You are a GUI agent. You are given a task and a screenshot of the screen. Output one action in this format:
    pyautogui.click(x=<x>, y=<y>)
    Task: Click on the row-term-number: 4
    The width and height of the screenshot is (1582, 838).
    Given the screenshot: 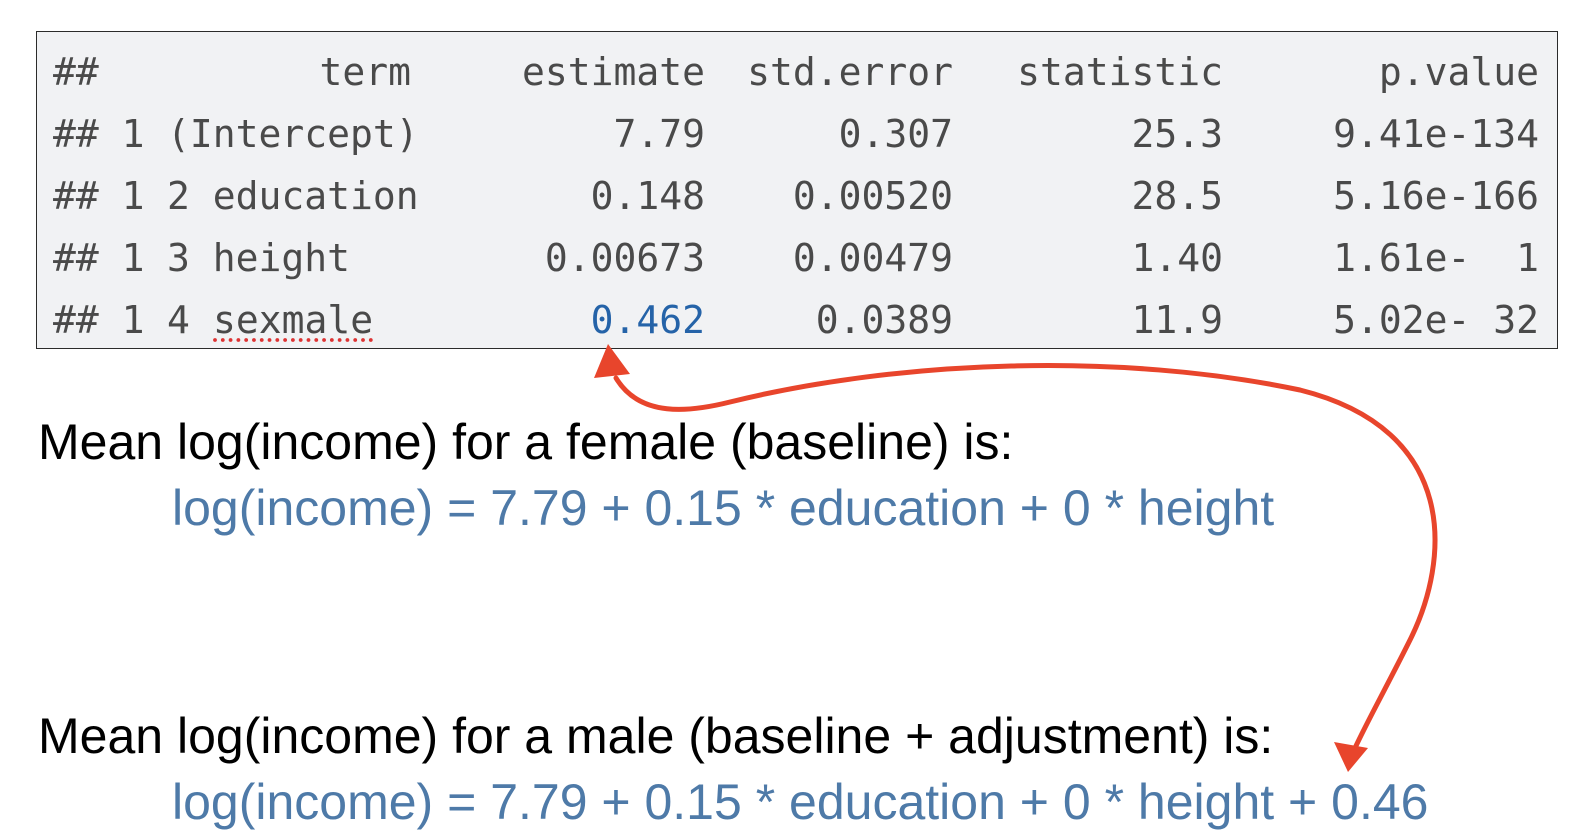 What is the action you would take?
    pyautogui.click(x=190, y=320)
    